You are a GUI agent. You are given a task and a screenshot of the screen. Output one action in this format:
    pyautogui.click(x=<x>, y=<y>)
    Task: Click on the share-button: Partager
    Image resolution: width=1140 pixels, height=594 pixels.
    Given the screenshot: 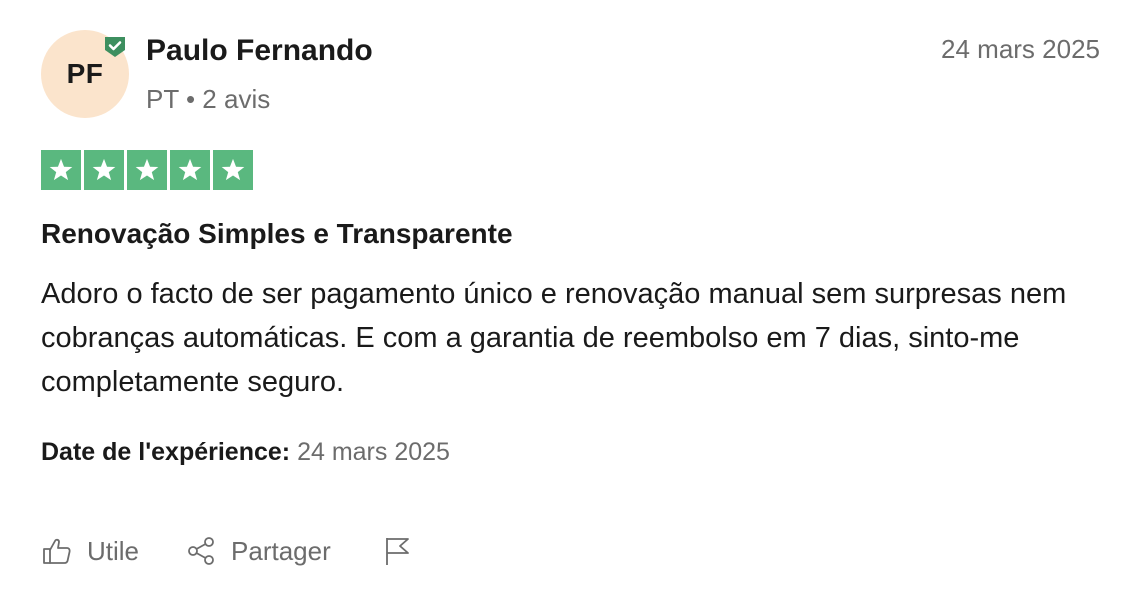 What is the action you would take?
    pyautogui.click(x=258, y=551)
    